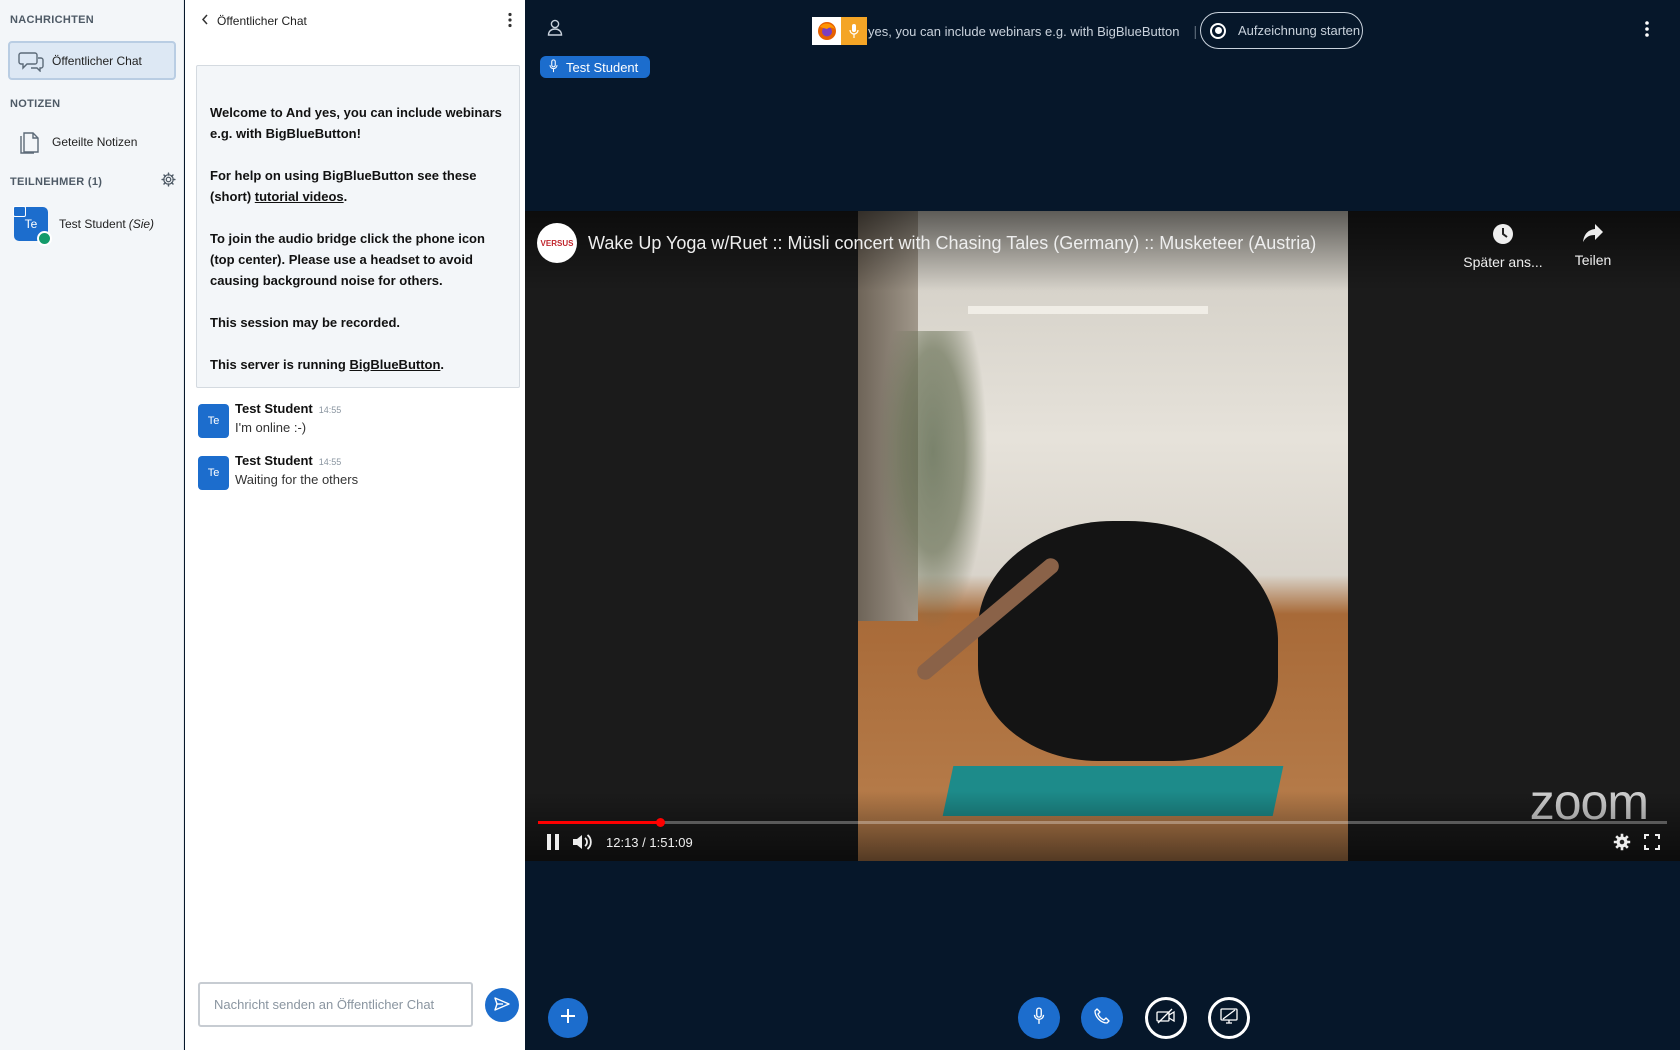 Image resolution: width=1680 pixels, height=1050 pixels. Describe the element at coordinates (649, 842) in the screenshot. I see `video-time: 12:13 / 1:51:09` at that location.